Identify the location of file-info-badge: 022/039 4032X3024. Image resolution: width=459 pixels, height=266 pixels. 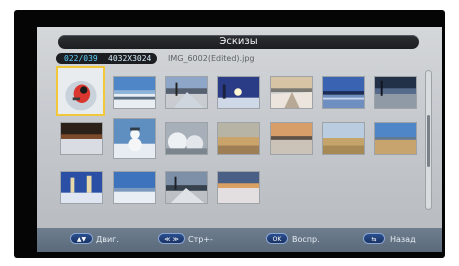
(106, 58).